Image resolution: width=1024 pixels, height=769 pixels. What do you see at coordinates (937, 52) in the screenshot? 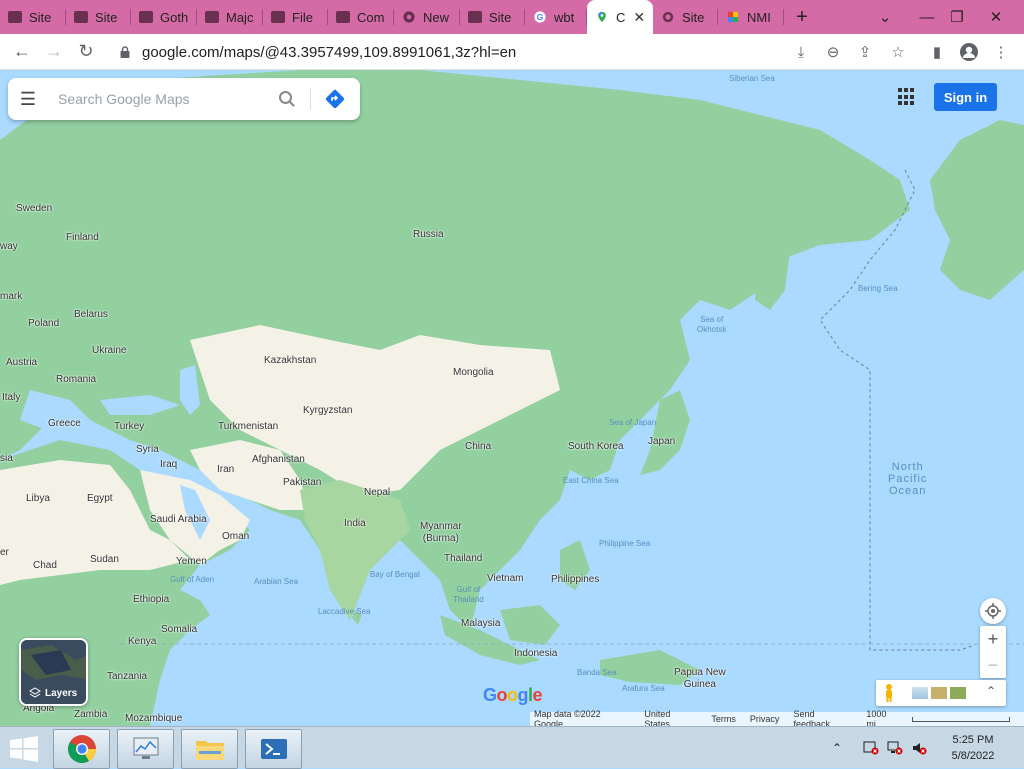
I see `side-panel-icon: ▮` at bounding box center [937, 52].